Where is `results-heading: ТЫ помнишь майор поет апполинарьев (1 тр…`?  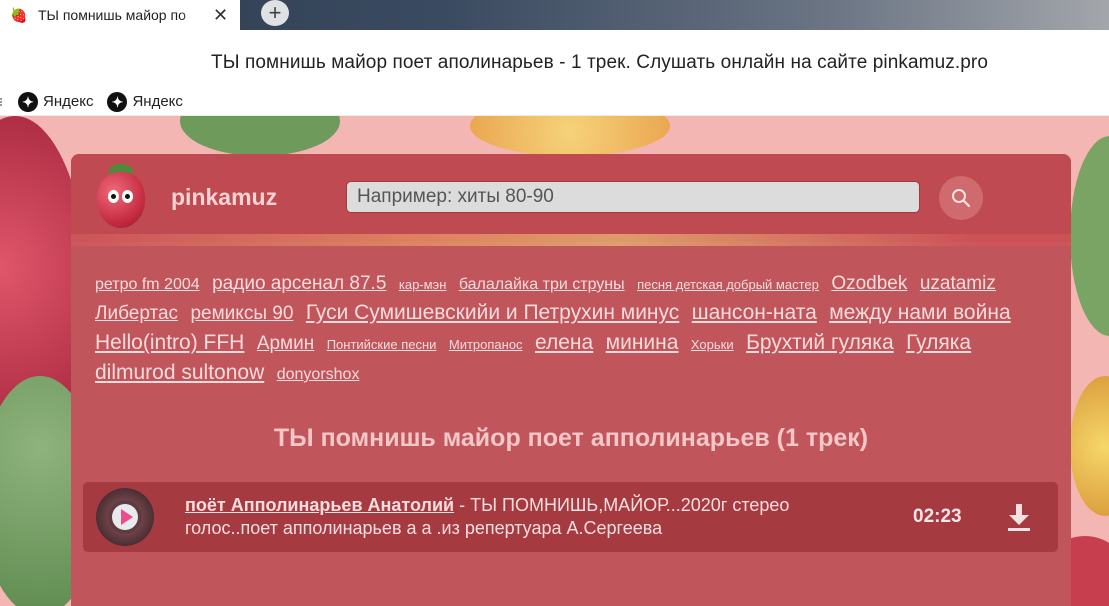 results-heading: ТЫ помнишь майор поет апполинарьев (1 тр… is located at coordinates (571, 438).